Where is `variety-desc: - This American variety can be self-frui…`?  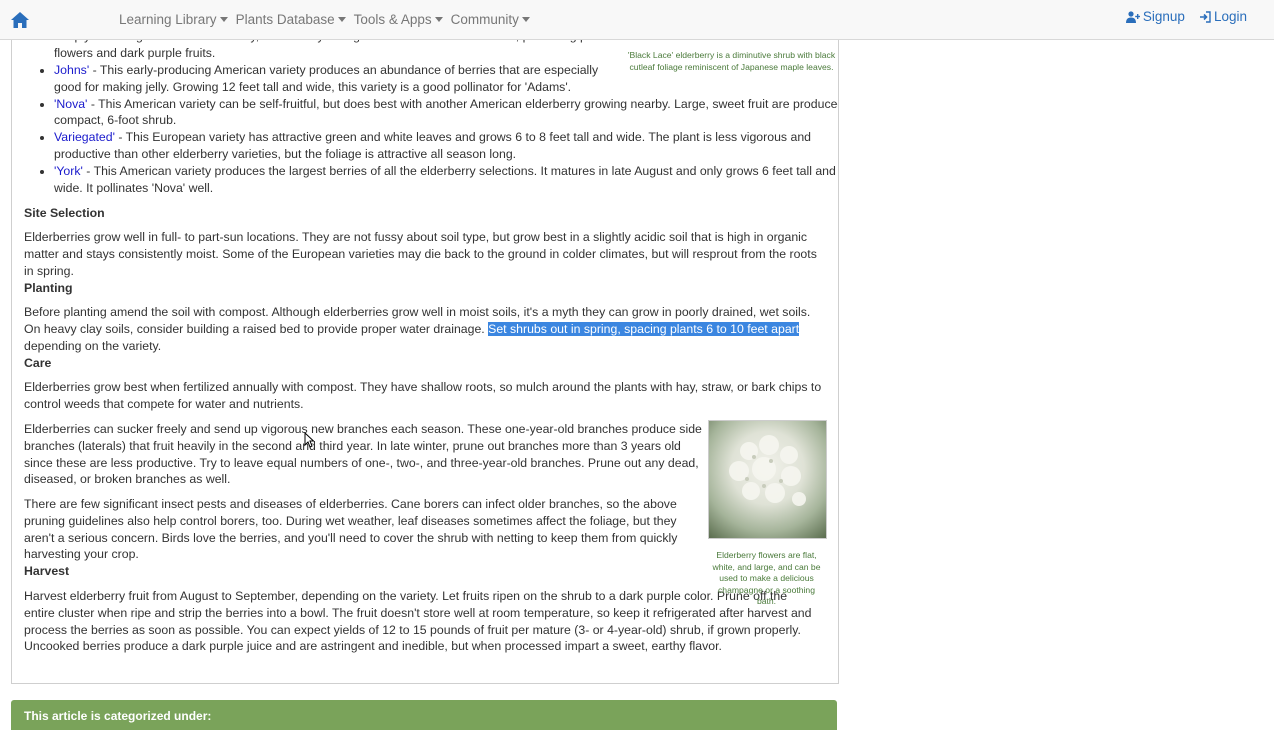 variety-desc: - This American variety can be self-frui… is located at coordinates (446, 112).